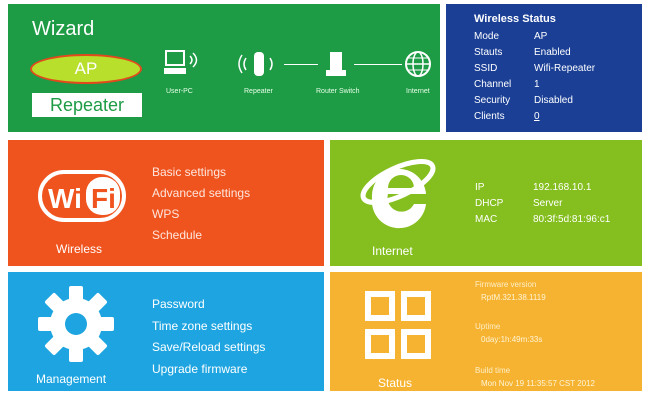  What do you see at coordinates (510, 36) in the screenshot?
I see `status-row: Mode AP` at bounding box center [510, 36].